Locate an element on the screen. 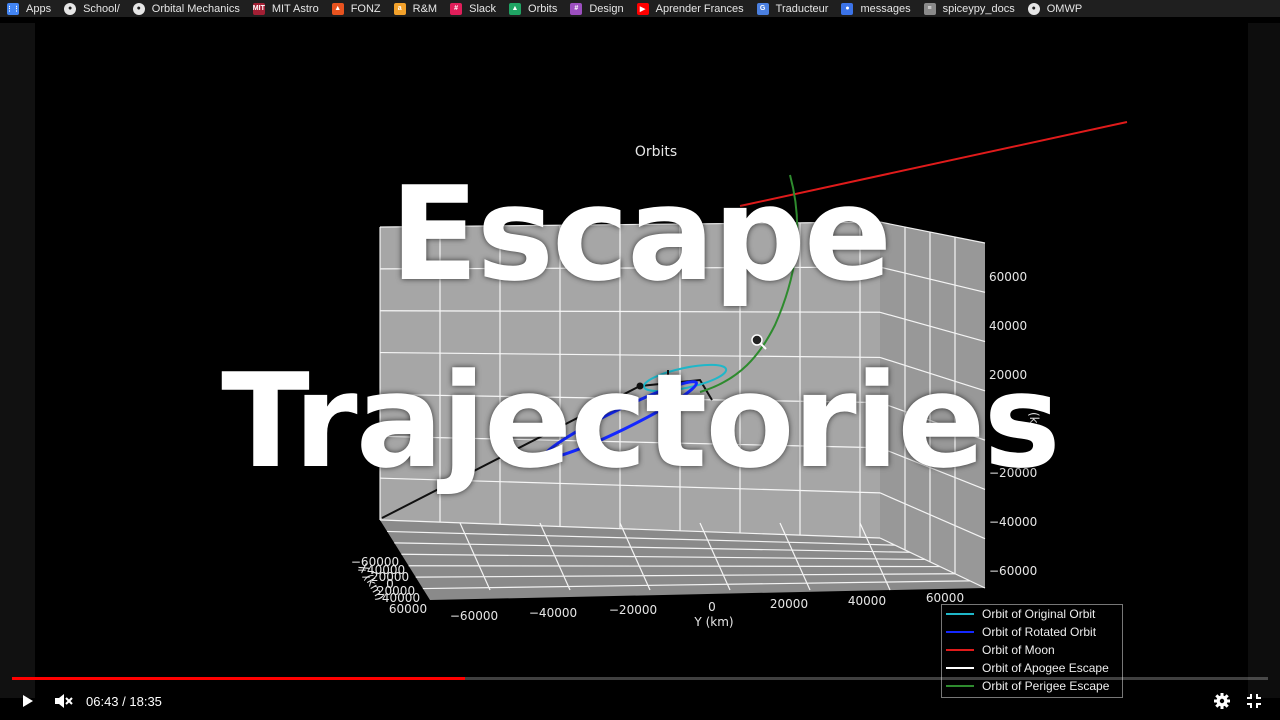  progress-played is located at coordinates (239, 678).